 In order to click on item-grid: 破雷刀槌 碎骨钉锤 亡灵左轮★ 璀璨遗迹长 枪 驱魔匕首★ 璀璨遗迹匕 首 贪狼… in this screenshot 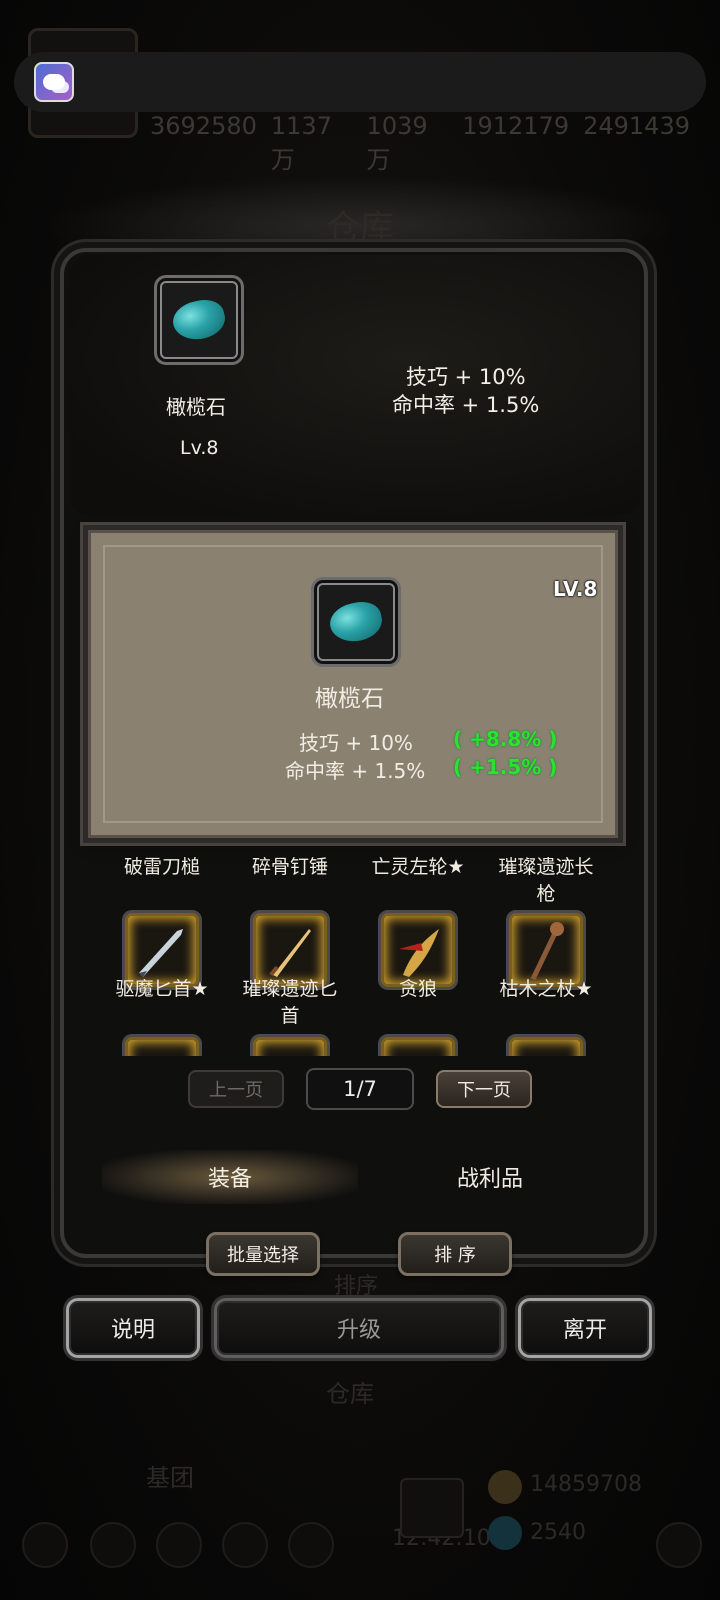, I will do `click(356, 949)`.